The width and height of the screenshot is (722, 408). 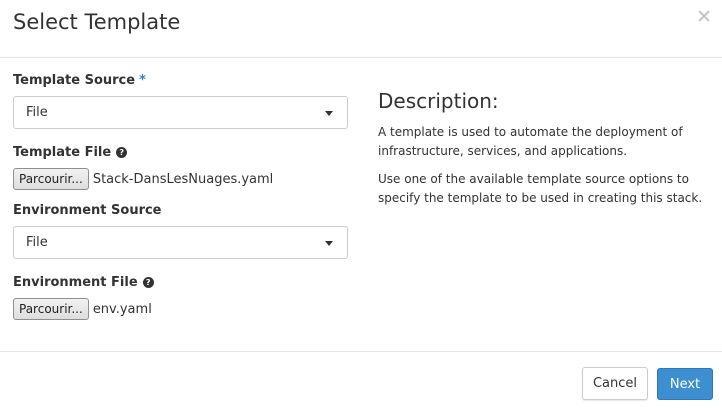 I want to click on next-button: Next, so click(x=685, y=384).